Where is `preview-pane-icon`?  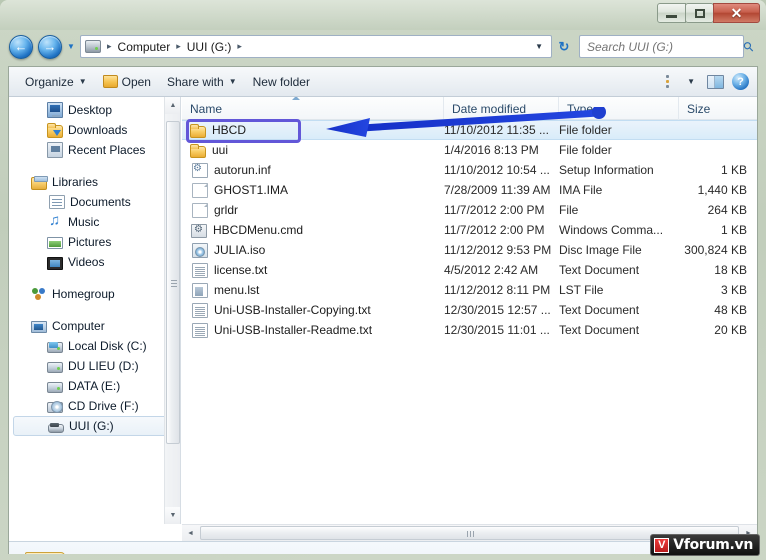
preview-pane-icon is located at coordinates (715, 81).